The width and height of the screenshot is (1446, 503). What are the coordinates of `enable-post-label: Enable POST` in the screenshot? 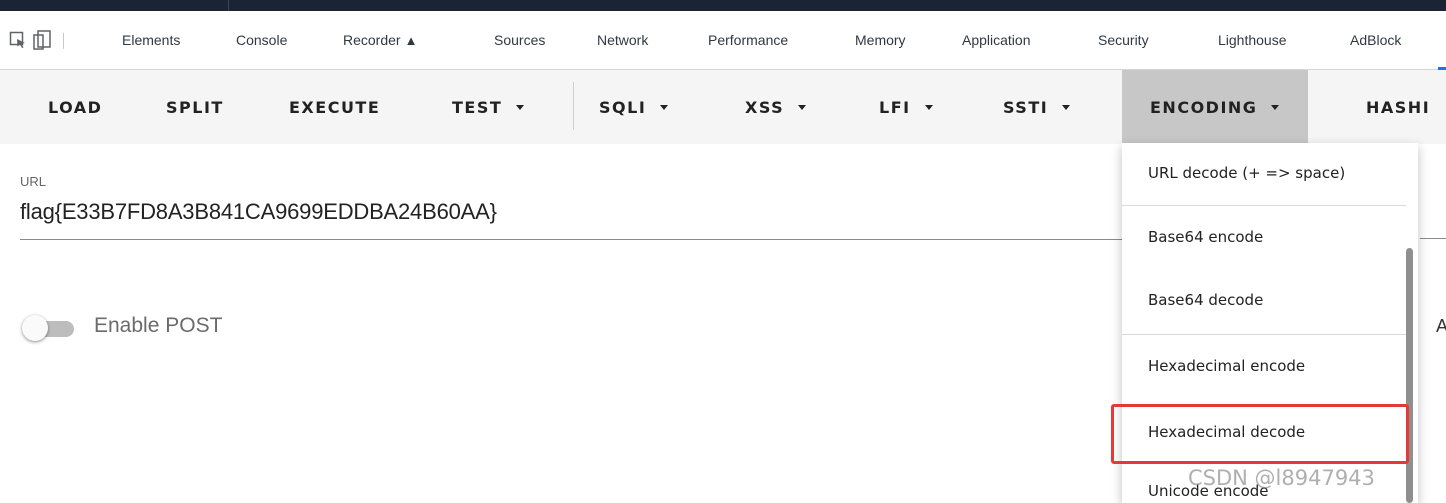 It's located at (158, 325).